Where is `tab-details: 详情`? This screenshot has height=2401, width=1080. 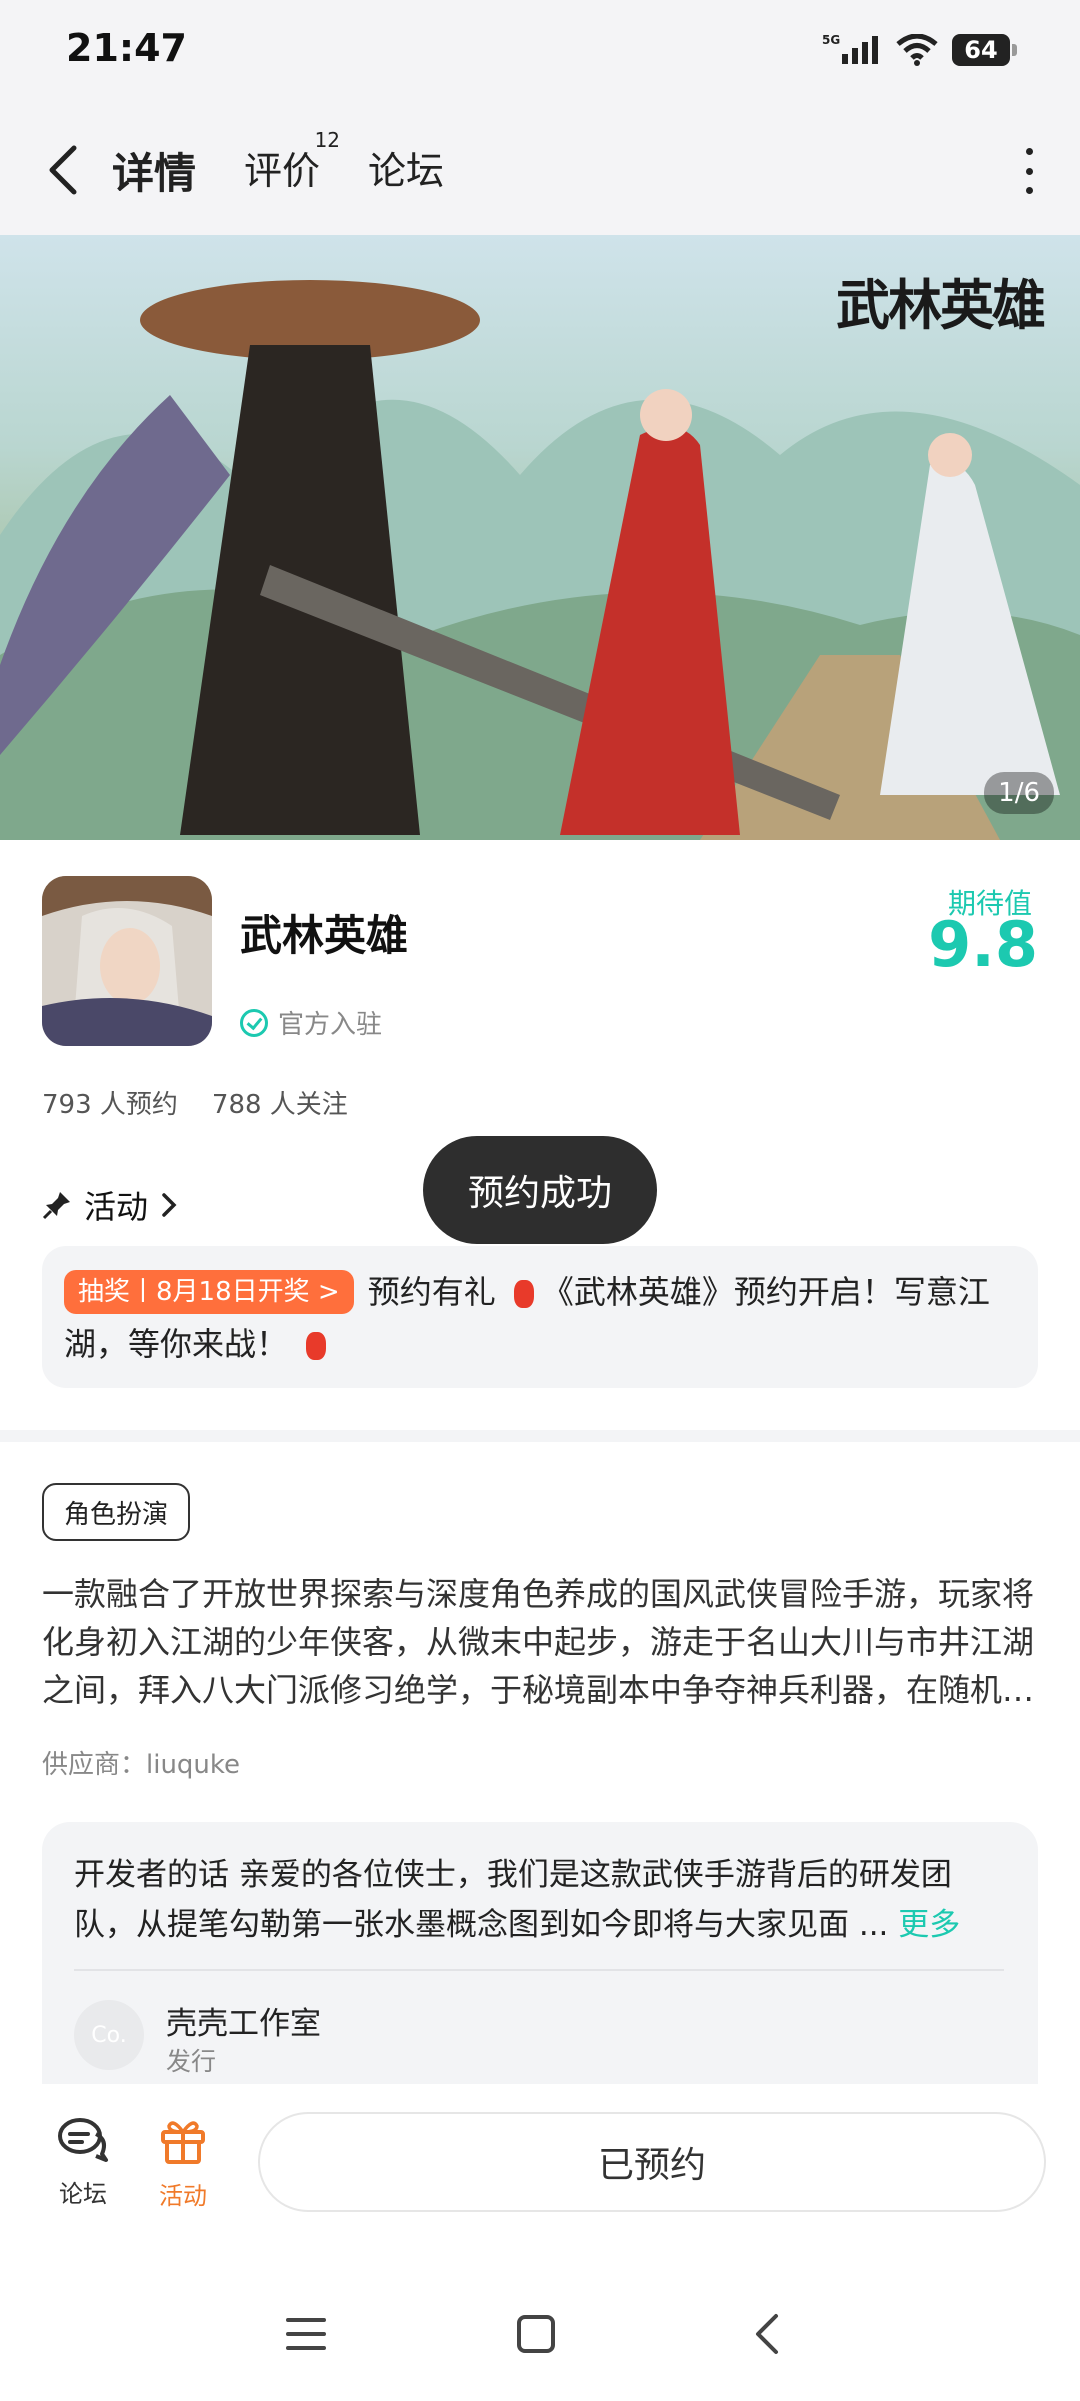
tab-details: 详情 is located at coordinates (154, 172).